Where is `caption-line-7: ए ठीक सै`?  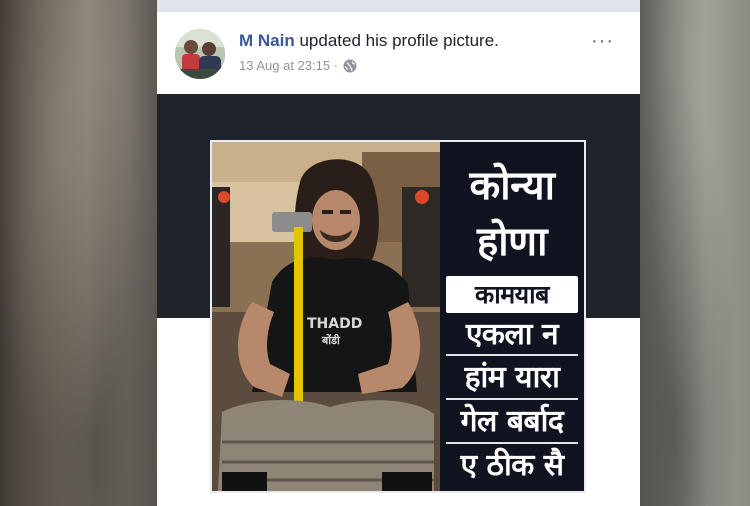 caption-line-7: ए ठीक सै is located at coordinates (512, 465).